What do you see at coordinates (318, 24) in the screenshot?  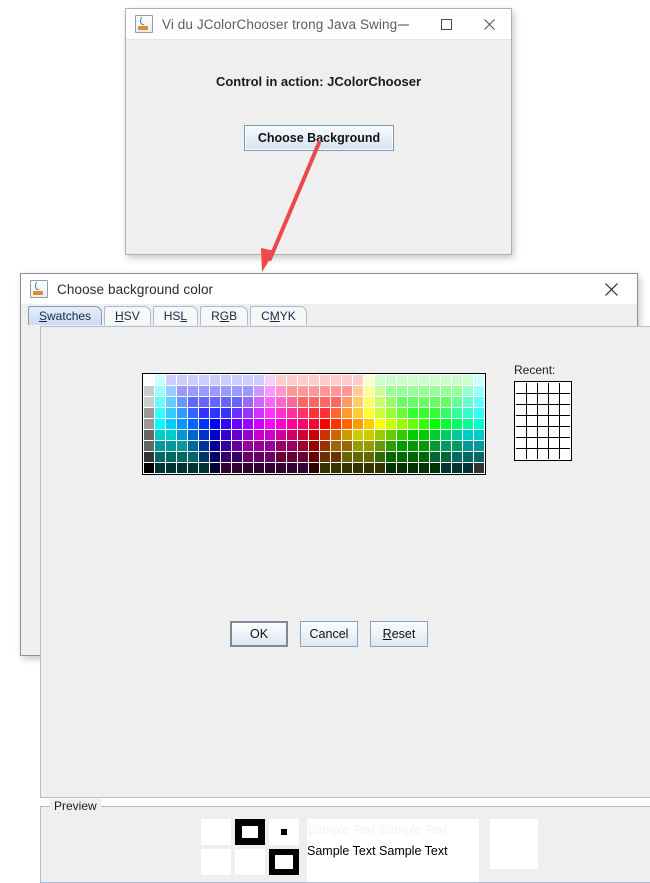 I see `main-window-titlebar: Vi du JColorChooser trong Java Swing` at bounding box center [318, 24].